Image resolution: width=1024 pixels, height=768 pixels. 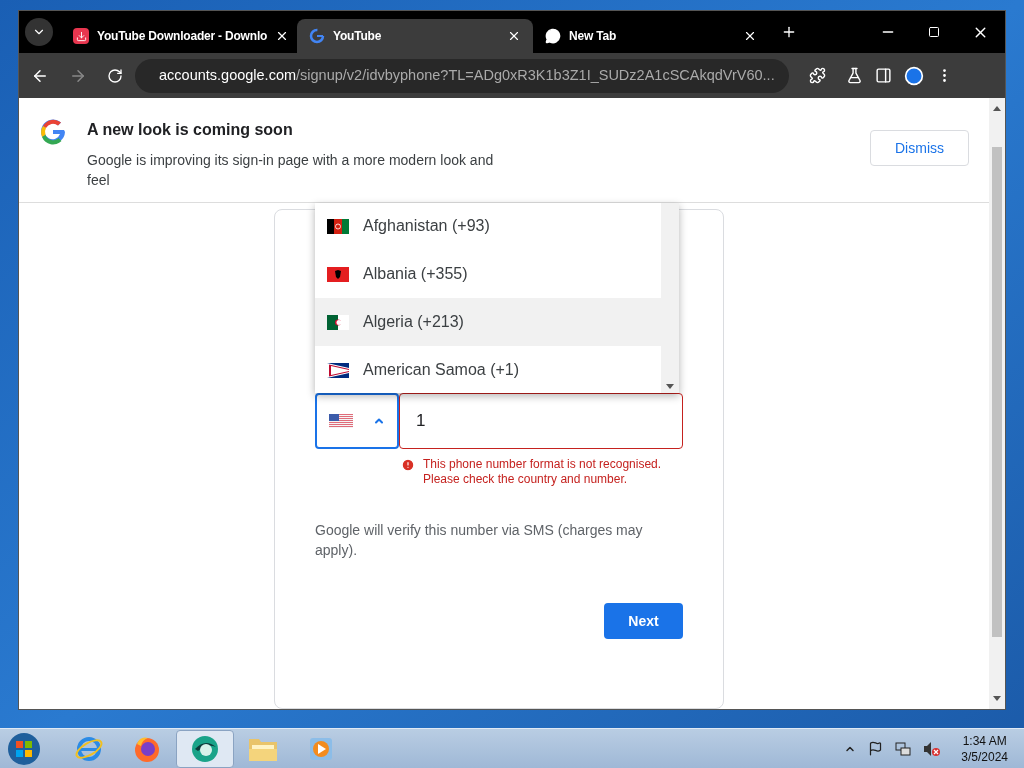 I want to click on error-message: This phone number format is not recognised. Please check the country and number., so click(x=543, y=472).